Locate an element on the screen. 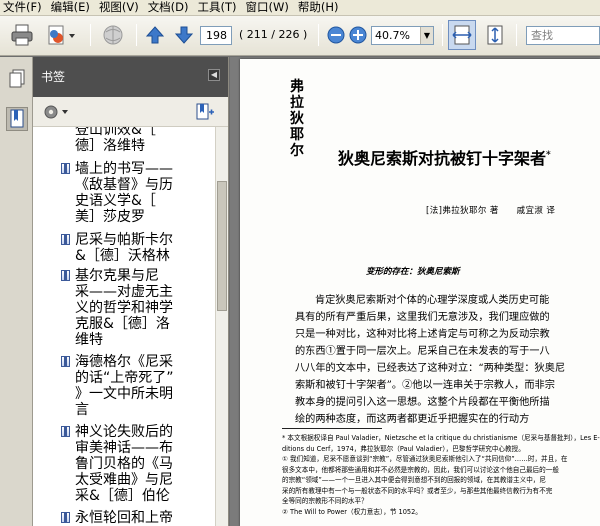 This screenshot has width=600, height=526. title-footnote-mark: * is located at coordinates (548, 155).